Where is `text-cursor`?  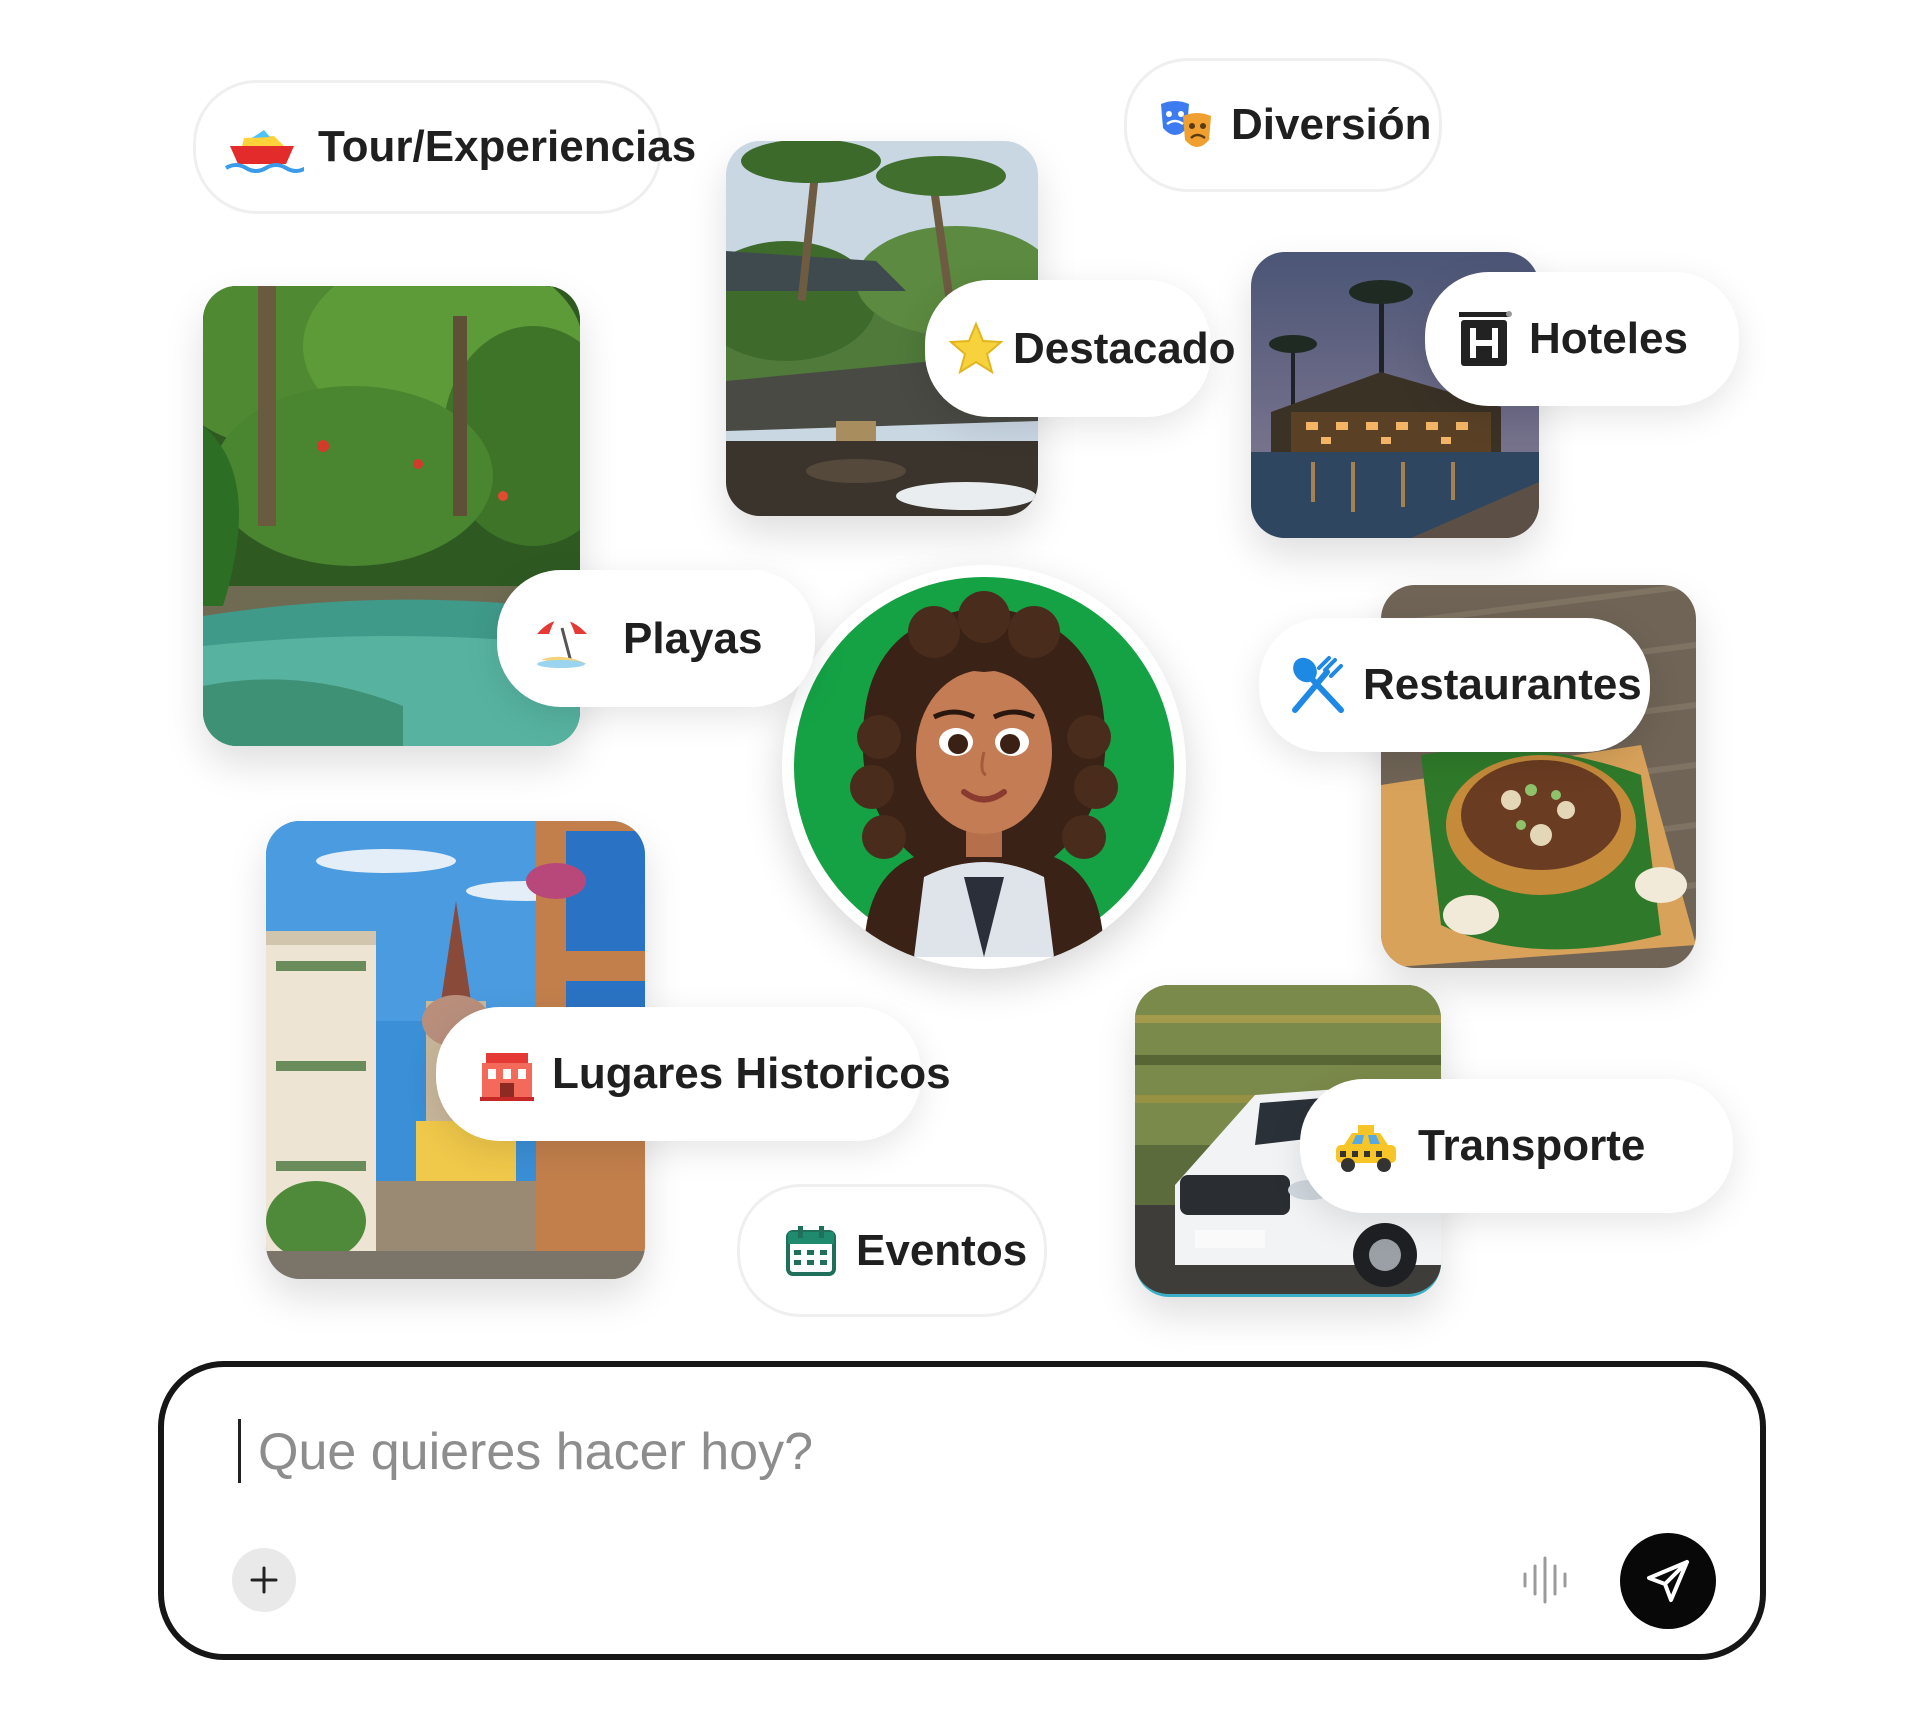
text-cursor is located at coordinates (239, 1451).